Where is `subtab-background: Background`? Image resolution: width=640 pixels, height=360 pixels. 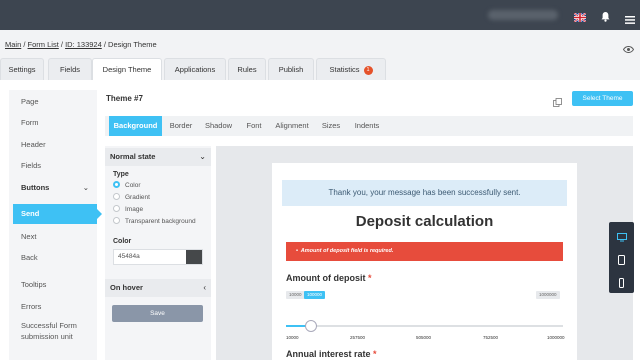 subtab-background: Background is located at coordinates (135, 126).